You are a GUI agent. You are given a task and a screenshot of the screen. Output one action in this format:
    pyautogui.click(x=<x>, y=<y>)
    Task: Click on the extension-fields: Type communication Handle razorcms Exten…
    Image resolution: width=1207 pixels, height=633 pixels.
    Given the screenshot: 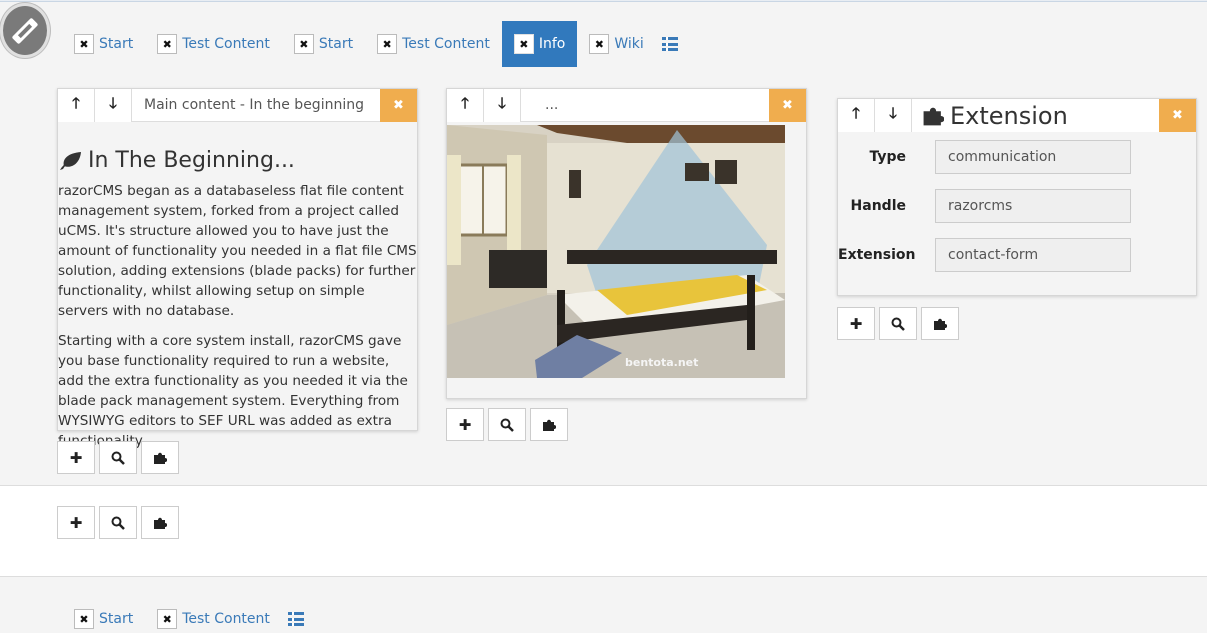 What is the action you would take?
    pyautogui.click(x=1017, y=205)
    